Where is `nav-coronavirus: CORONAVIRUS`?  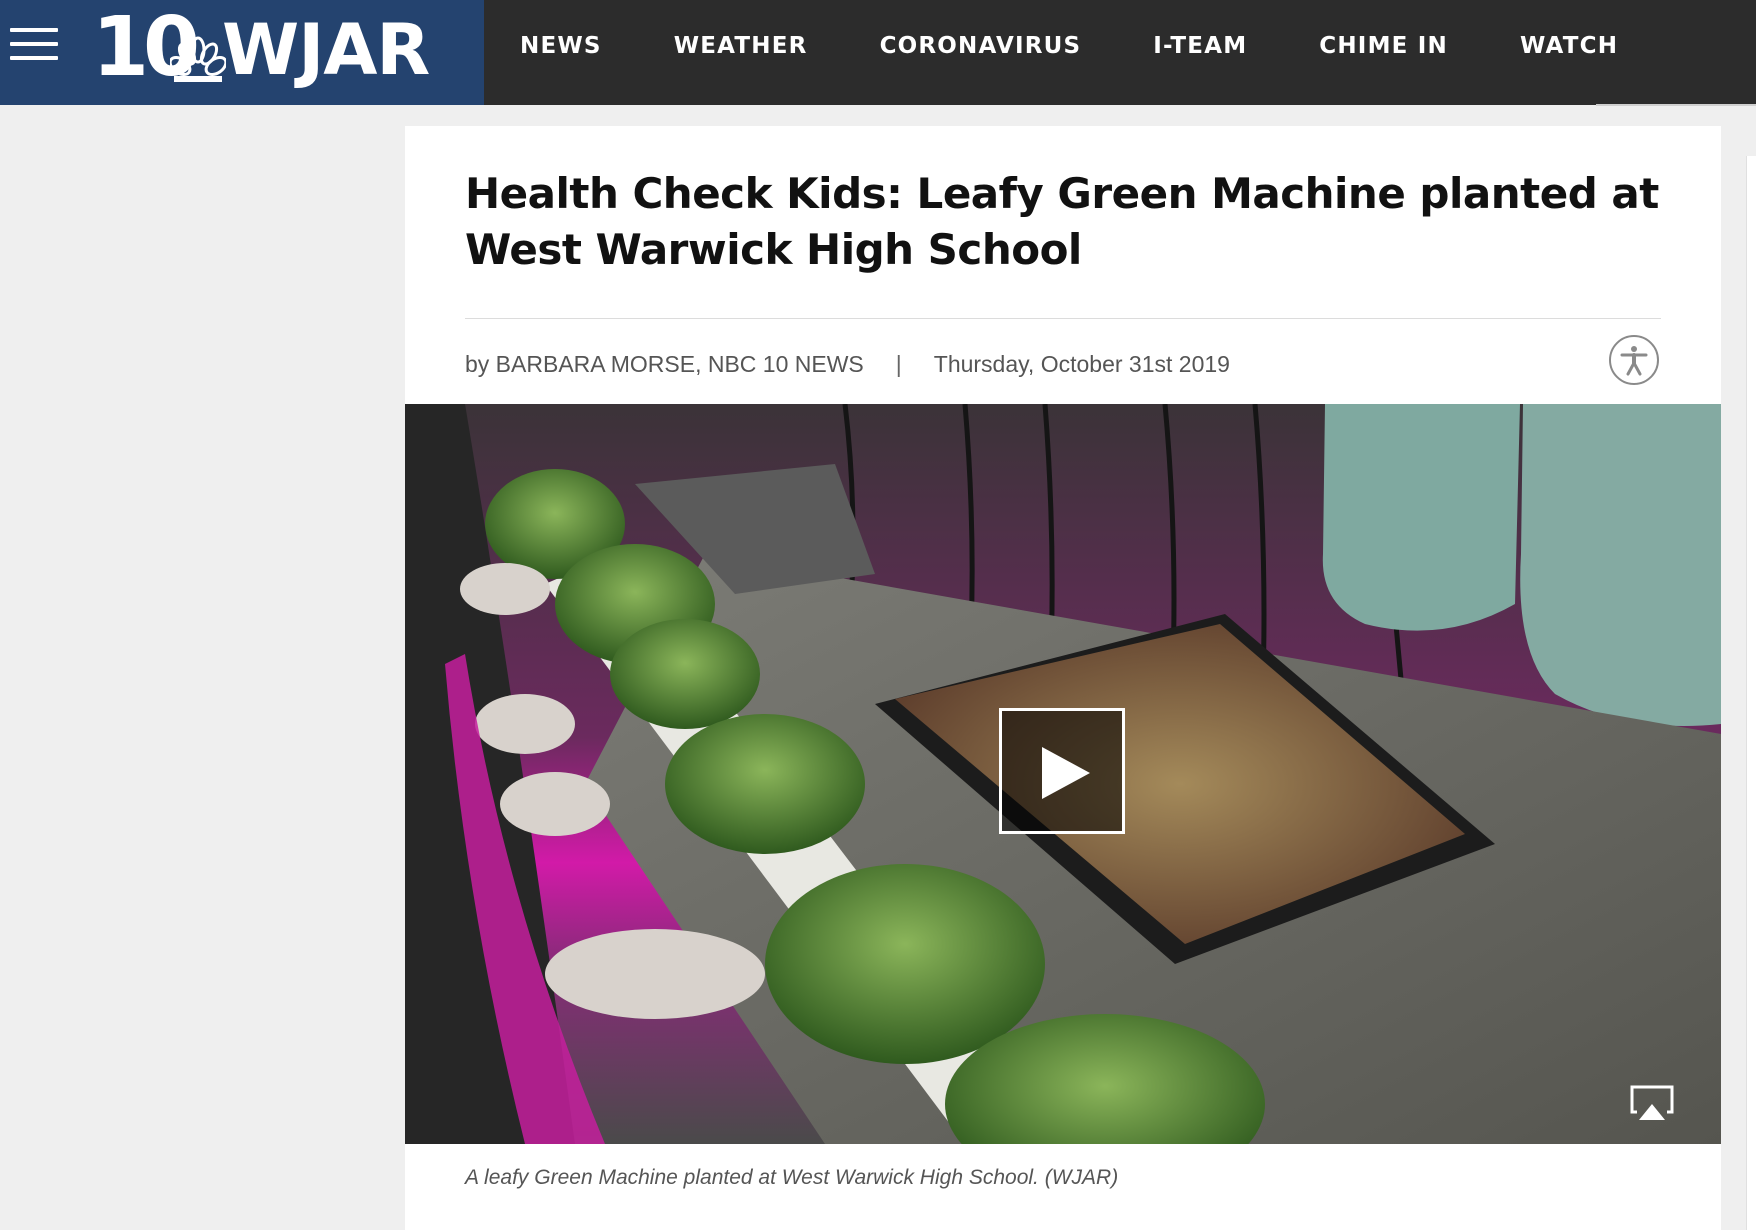 nav-coronavirus: CORONAVIRUS is located at coordinates (981, 46).